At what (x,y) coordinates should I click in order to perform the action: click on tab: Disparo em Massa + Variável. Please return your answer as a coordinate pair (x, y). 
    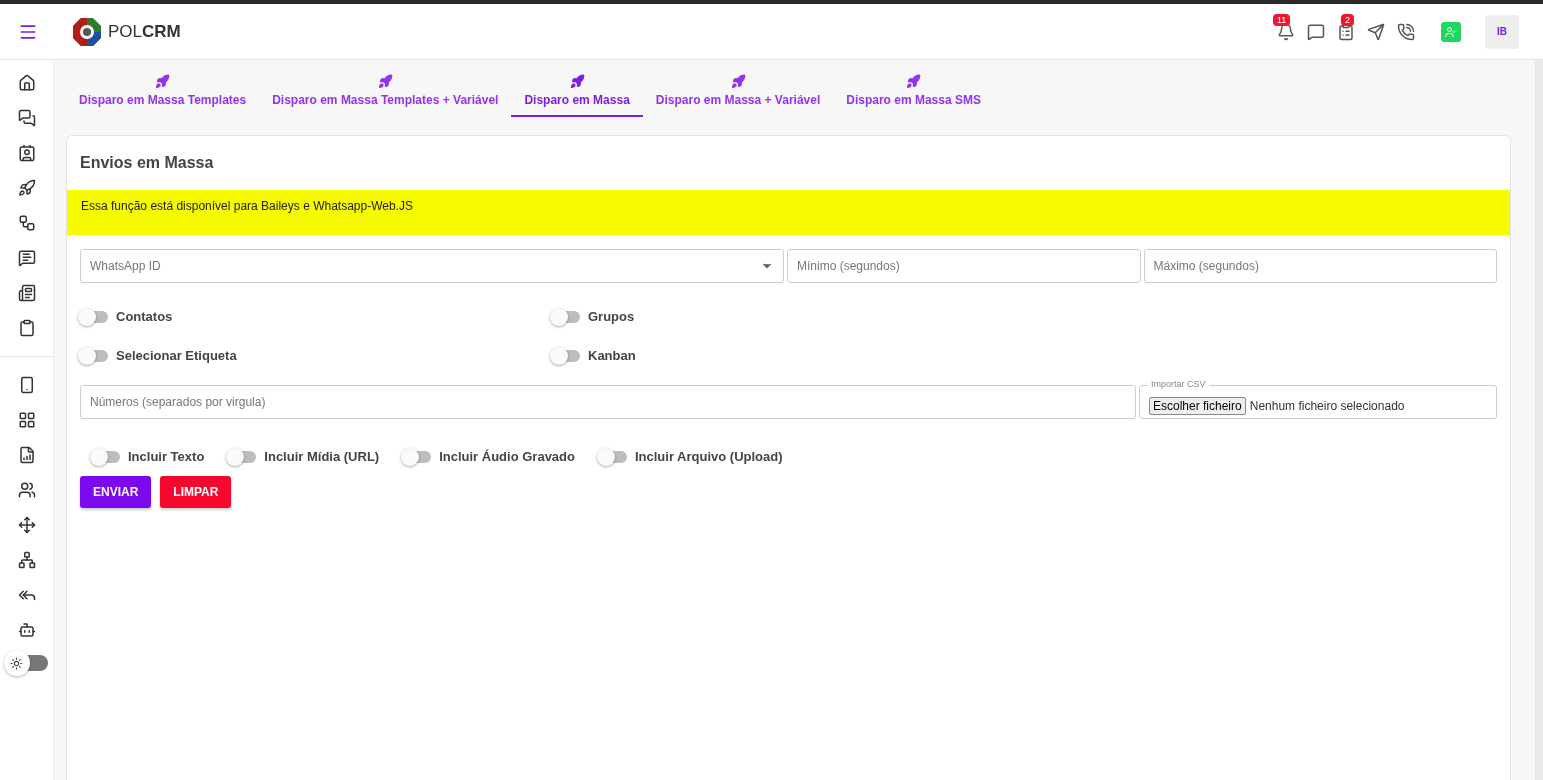
    Looking at the image, I should click on (738, 94).